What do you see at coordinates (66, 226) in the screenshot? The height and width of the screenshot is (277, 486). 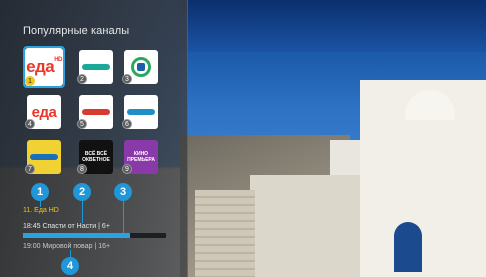 I see `current-program: 18:45 Спасти от Насти | 6+` at bounding box center [66, 226].